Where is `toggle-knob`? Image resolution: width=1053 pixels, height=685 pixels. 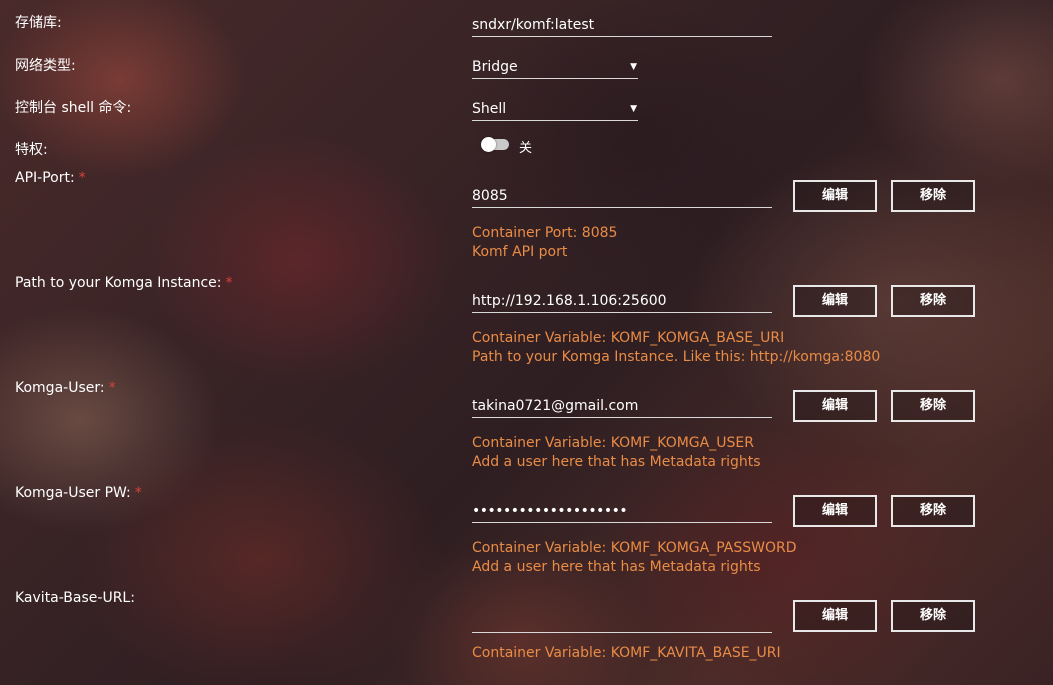
toggle-knob is located at coordinates (488, 144).